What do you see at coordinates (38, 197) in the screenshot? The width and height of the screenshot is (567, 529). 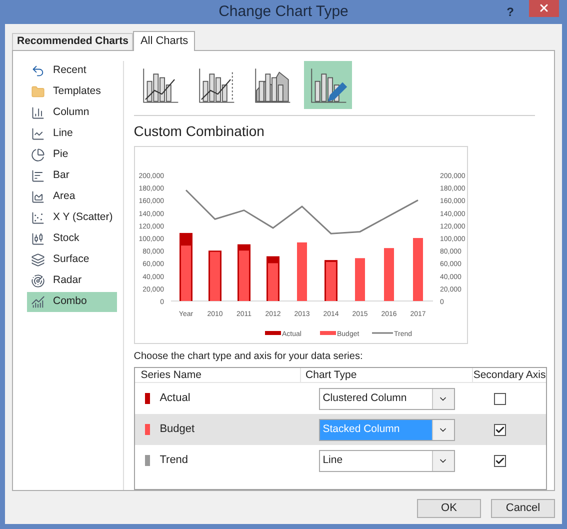 I see `area-chart-icon` at bounding box center [38, 197].